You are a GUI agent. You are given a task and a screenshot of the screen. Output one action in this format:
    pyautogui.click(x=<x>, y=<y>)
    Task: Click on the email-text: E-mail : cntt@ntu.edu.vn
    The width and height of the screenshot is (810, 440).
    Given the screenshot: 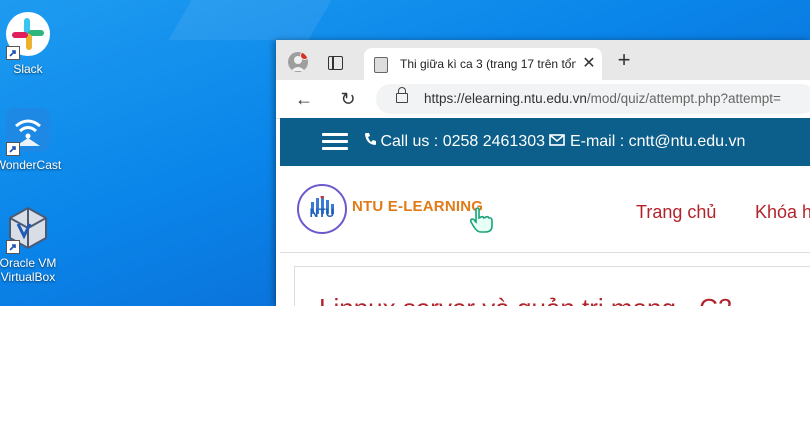 What is the action you would take?
    pyautogui.click(x=657, y=141)
    